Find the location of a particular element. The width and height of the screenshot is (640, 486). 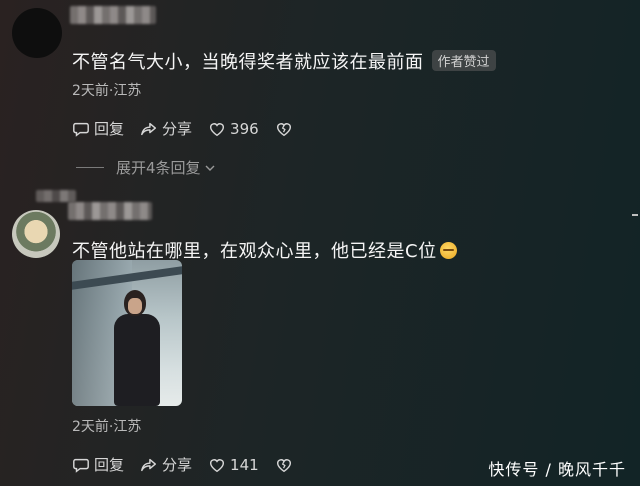

like-count: 396 is located at coordinates (244, 128).